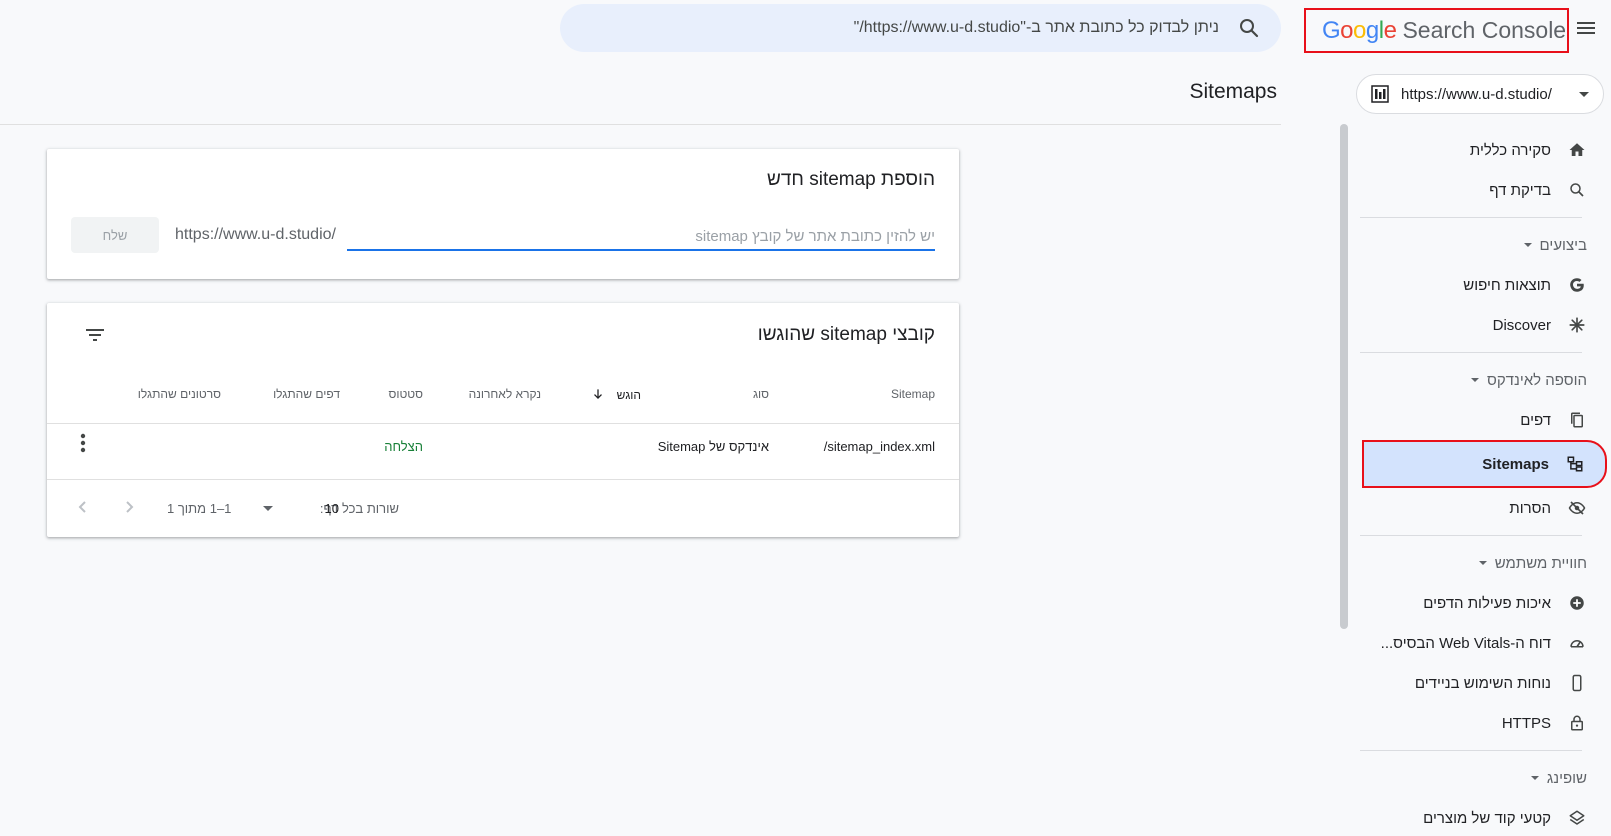 This screenshot has width=1611, height=836. Describe the element at coordinates (1485, 778) in the screenshot. I see `section-shopping: שופינג` at that location.